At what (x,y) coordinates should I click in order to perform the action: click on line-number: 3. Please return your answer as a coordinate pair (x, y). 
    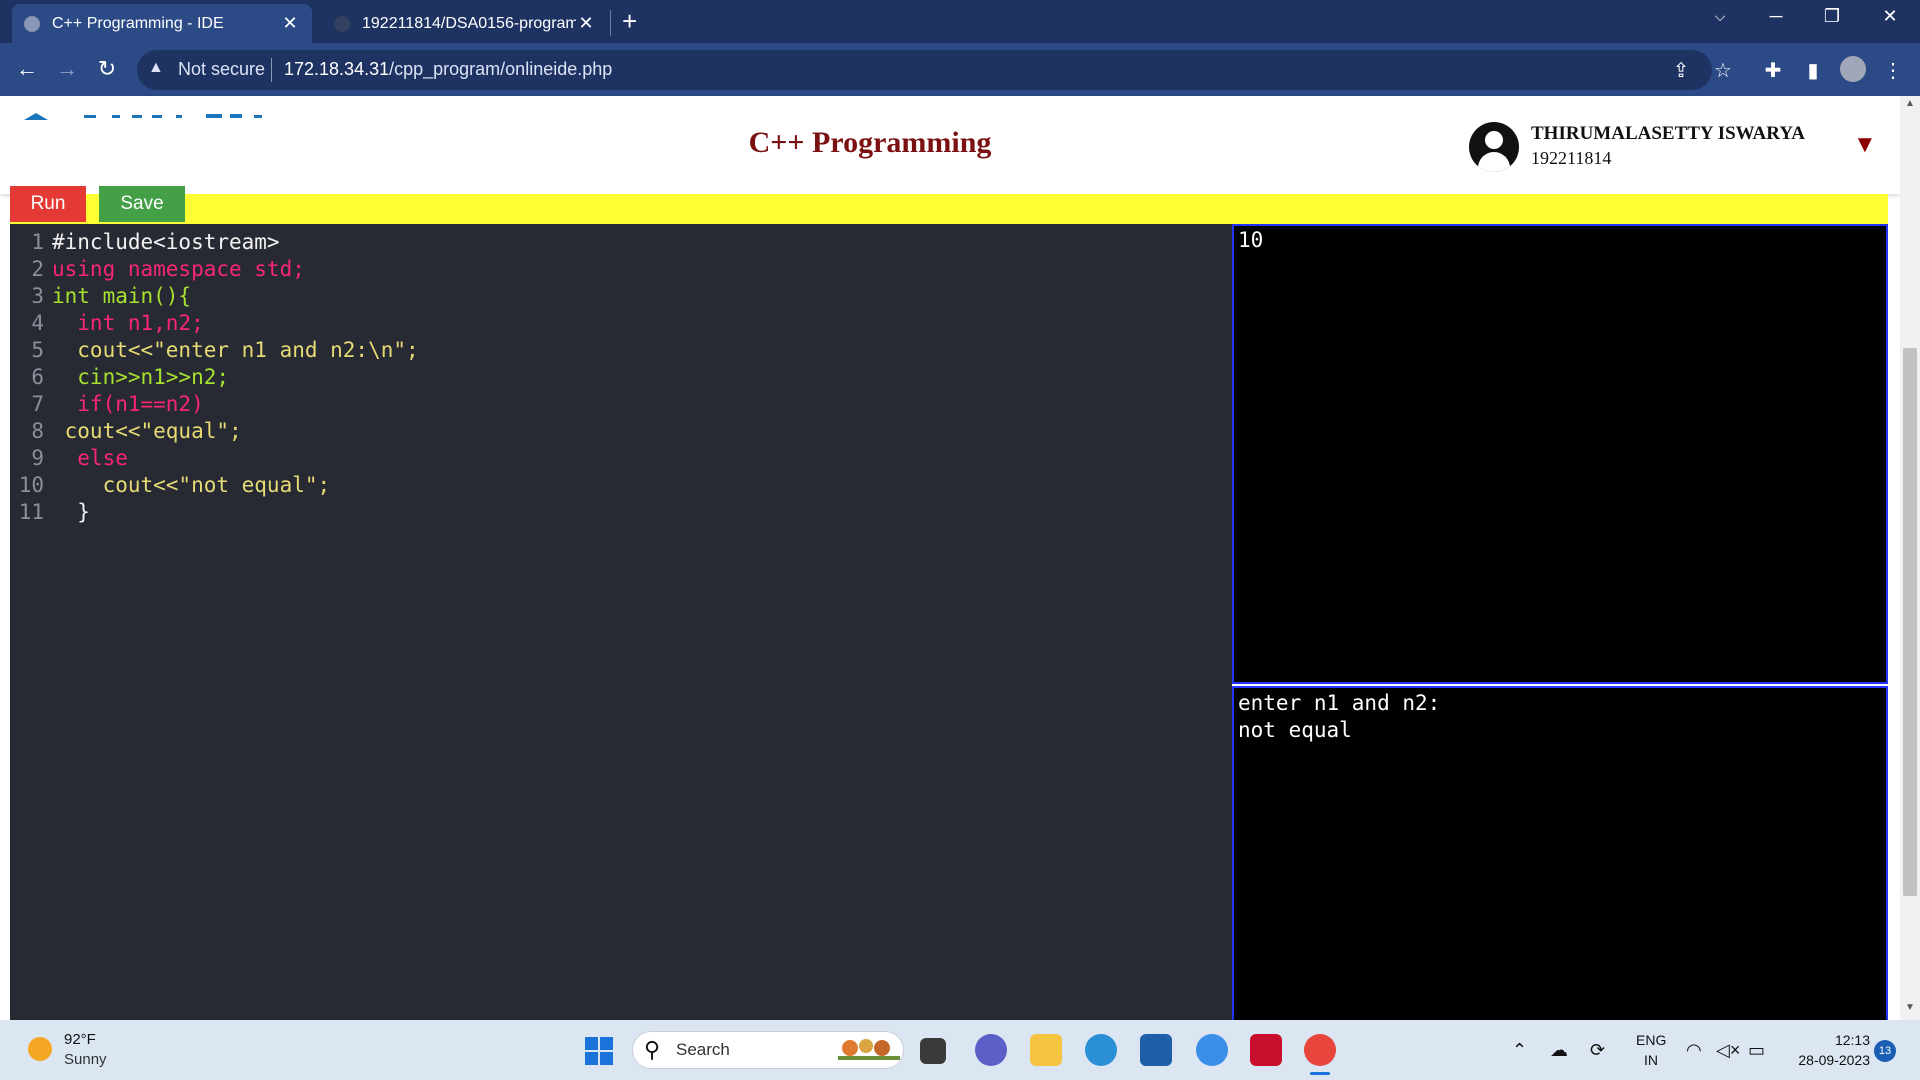
    Looking at the image, I should click on (37, 296).